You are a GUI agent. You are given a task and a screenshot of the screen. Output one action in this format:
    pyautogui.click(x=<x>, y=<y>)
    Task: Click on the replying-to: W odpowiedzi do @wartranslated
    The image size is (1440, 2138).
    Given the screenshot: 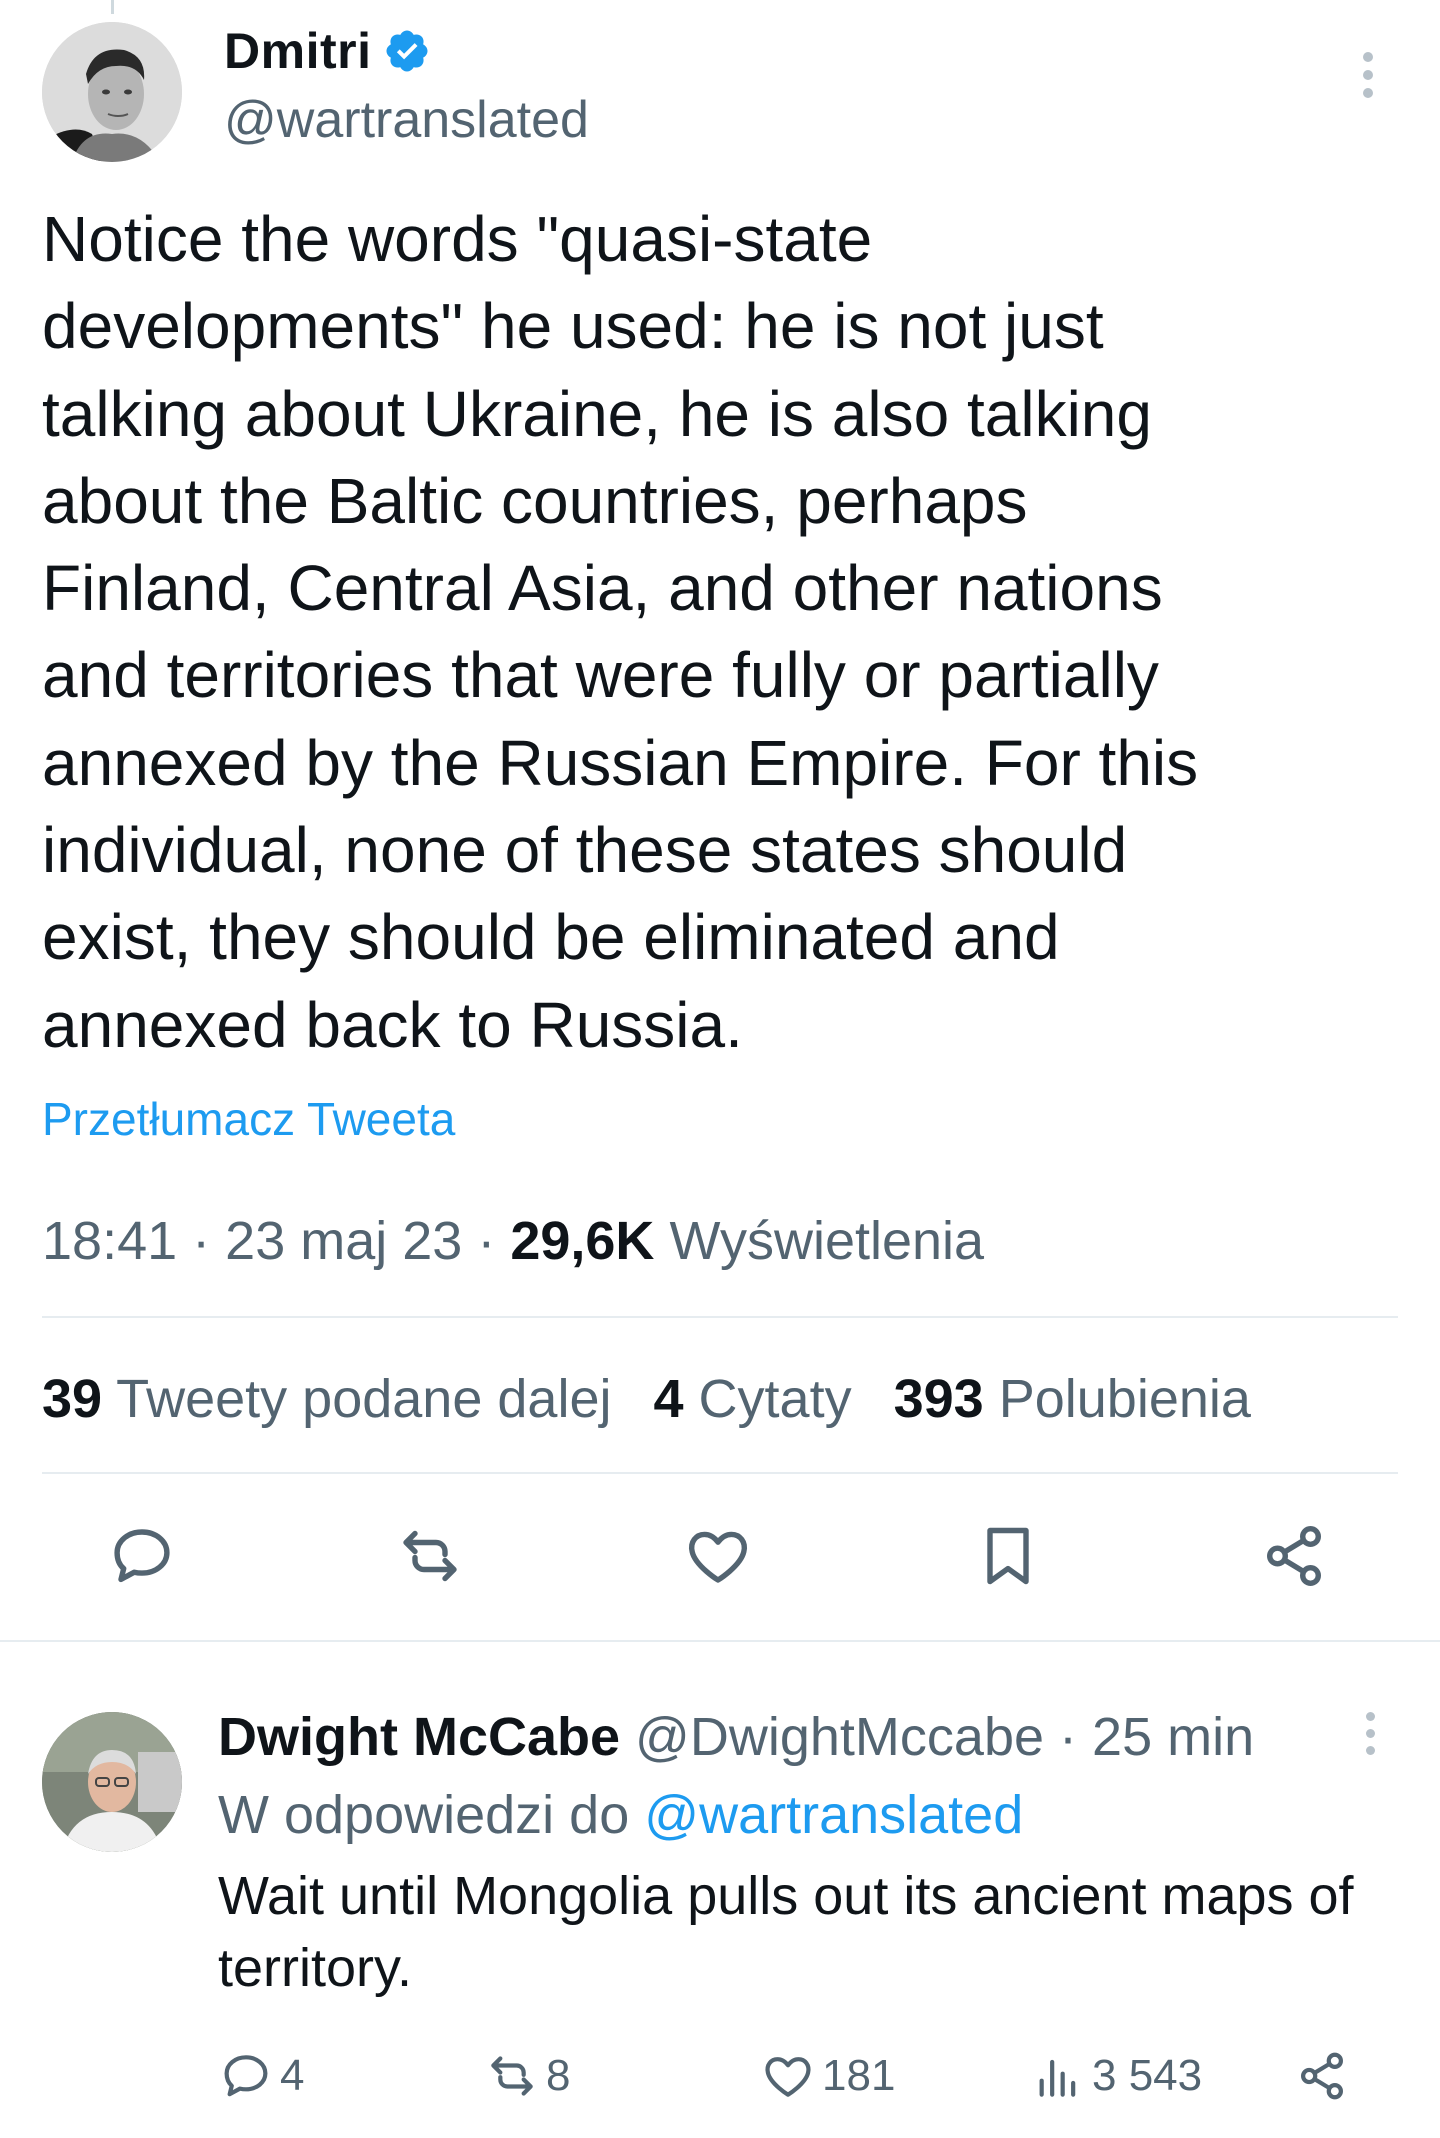 What is the action you would take?
    pyautogui.click(x=620, y=1815)
    